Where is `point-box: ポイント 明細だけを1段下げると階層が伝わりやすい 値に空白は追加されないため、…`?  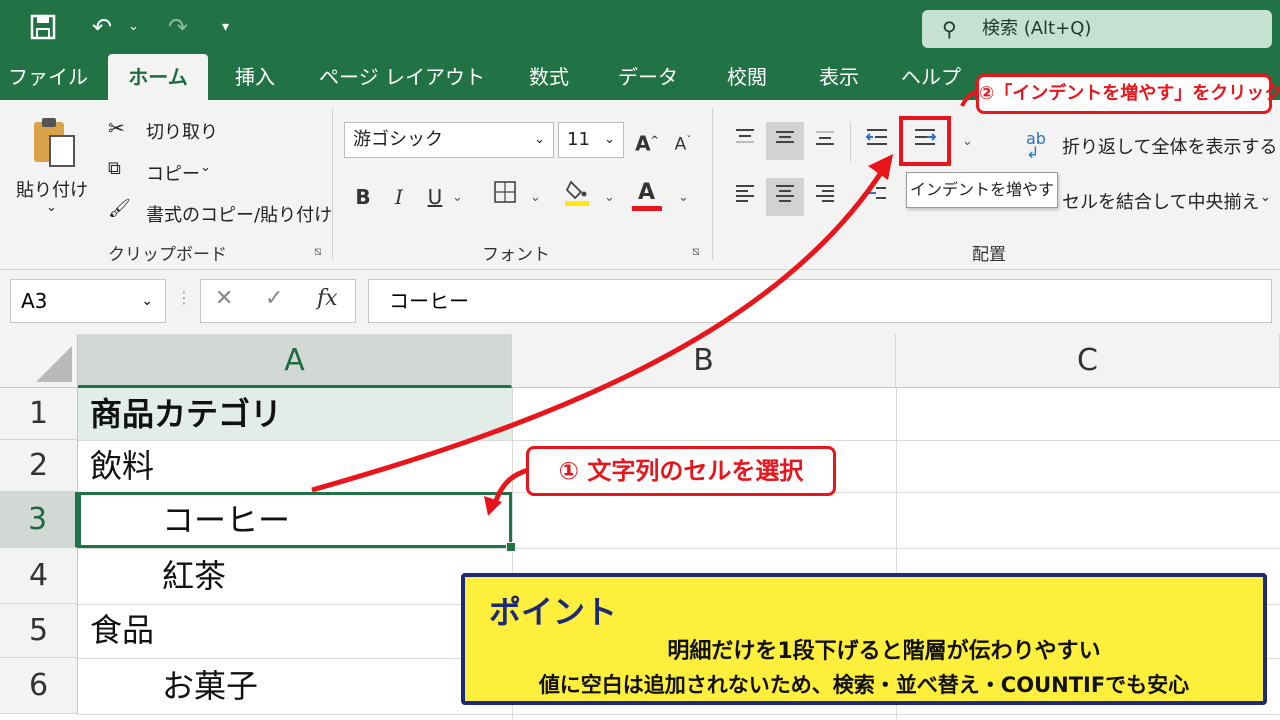
point-box: ポイント 明細だけを1段下げると階層が伝わりやすい 値に空白は追加されないため、… is located at coordinates (864, 639).